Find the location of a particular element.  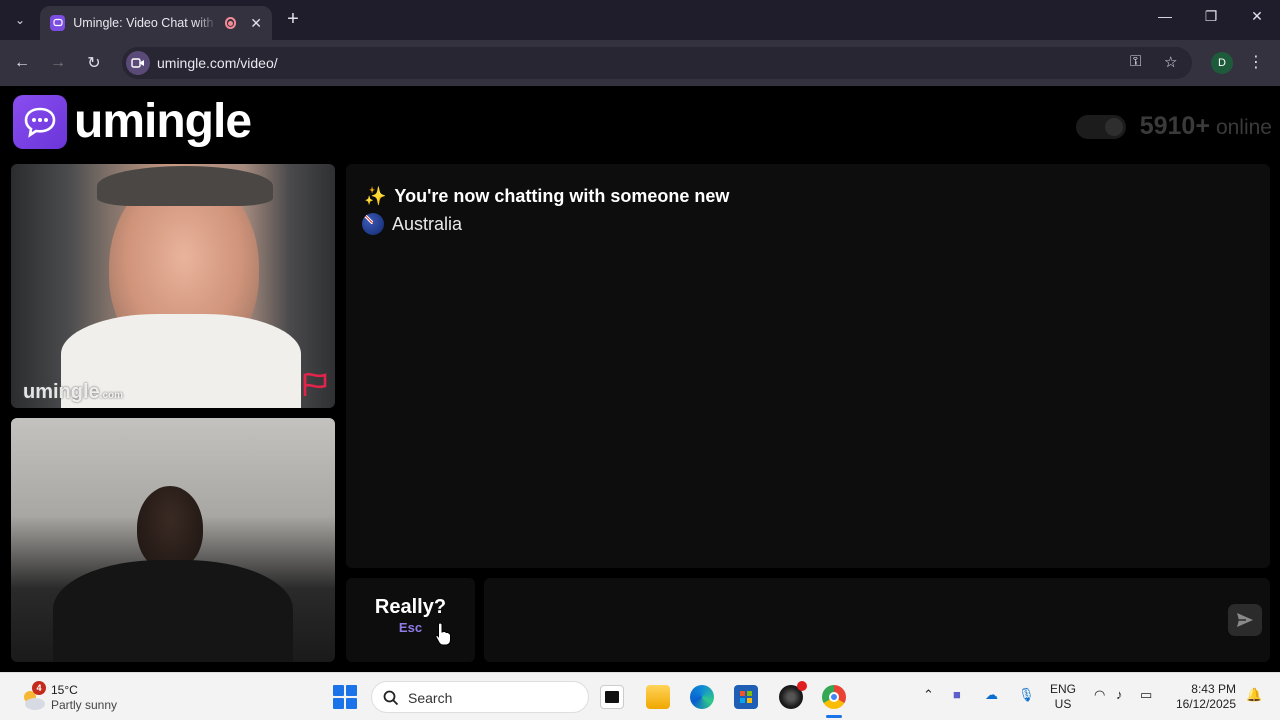

new-tab-plus-icon: + is located at coordinates (293, 19).